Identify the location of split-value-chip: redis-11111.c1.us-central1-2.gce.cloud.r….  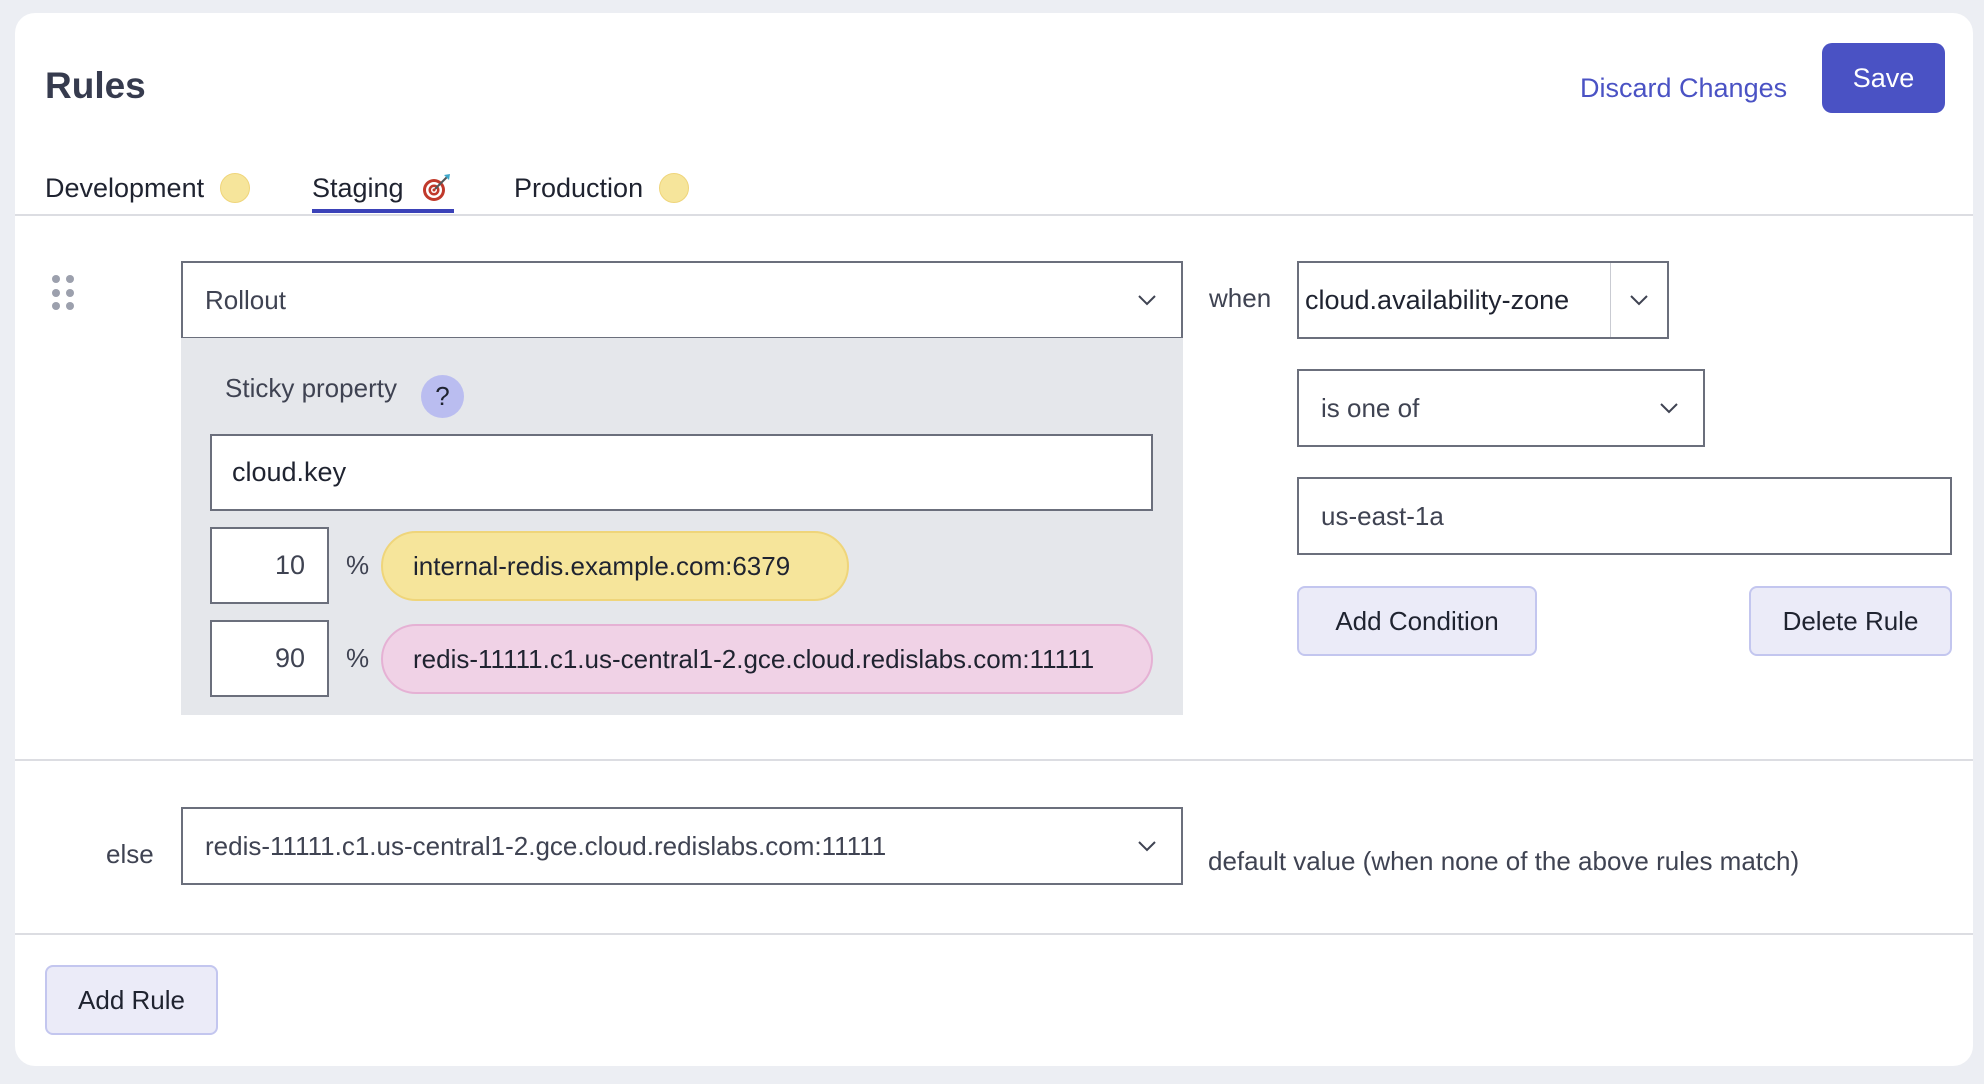
(767, 659).